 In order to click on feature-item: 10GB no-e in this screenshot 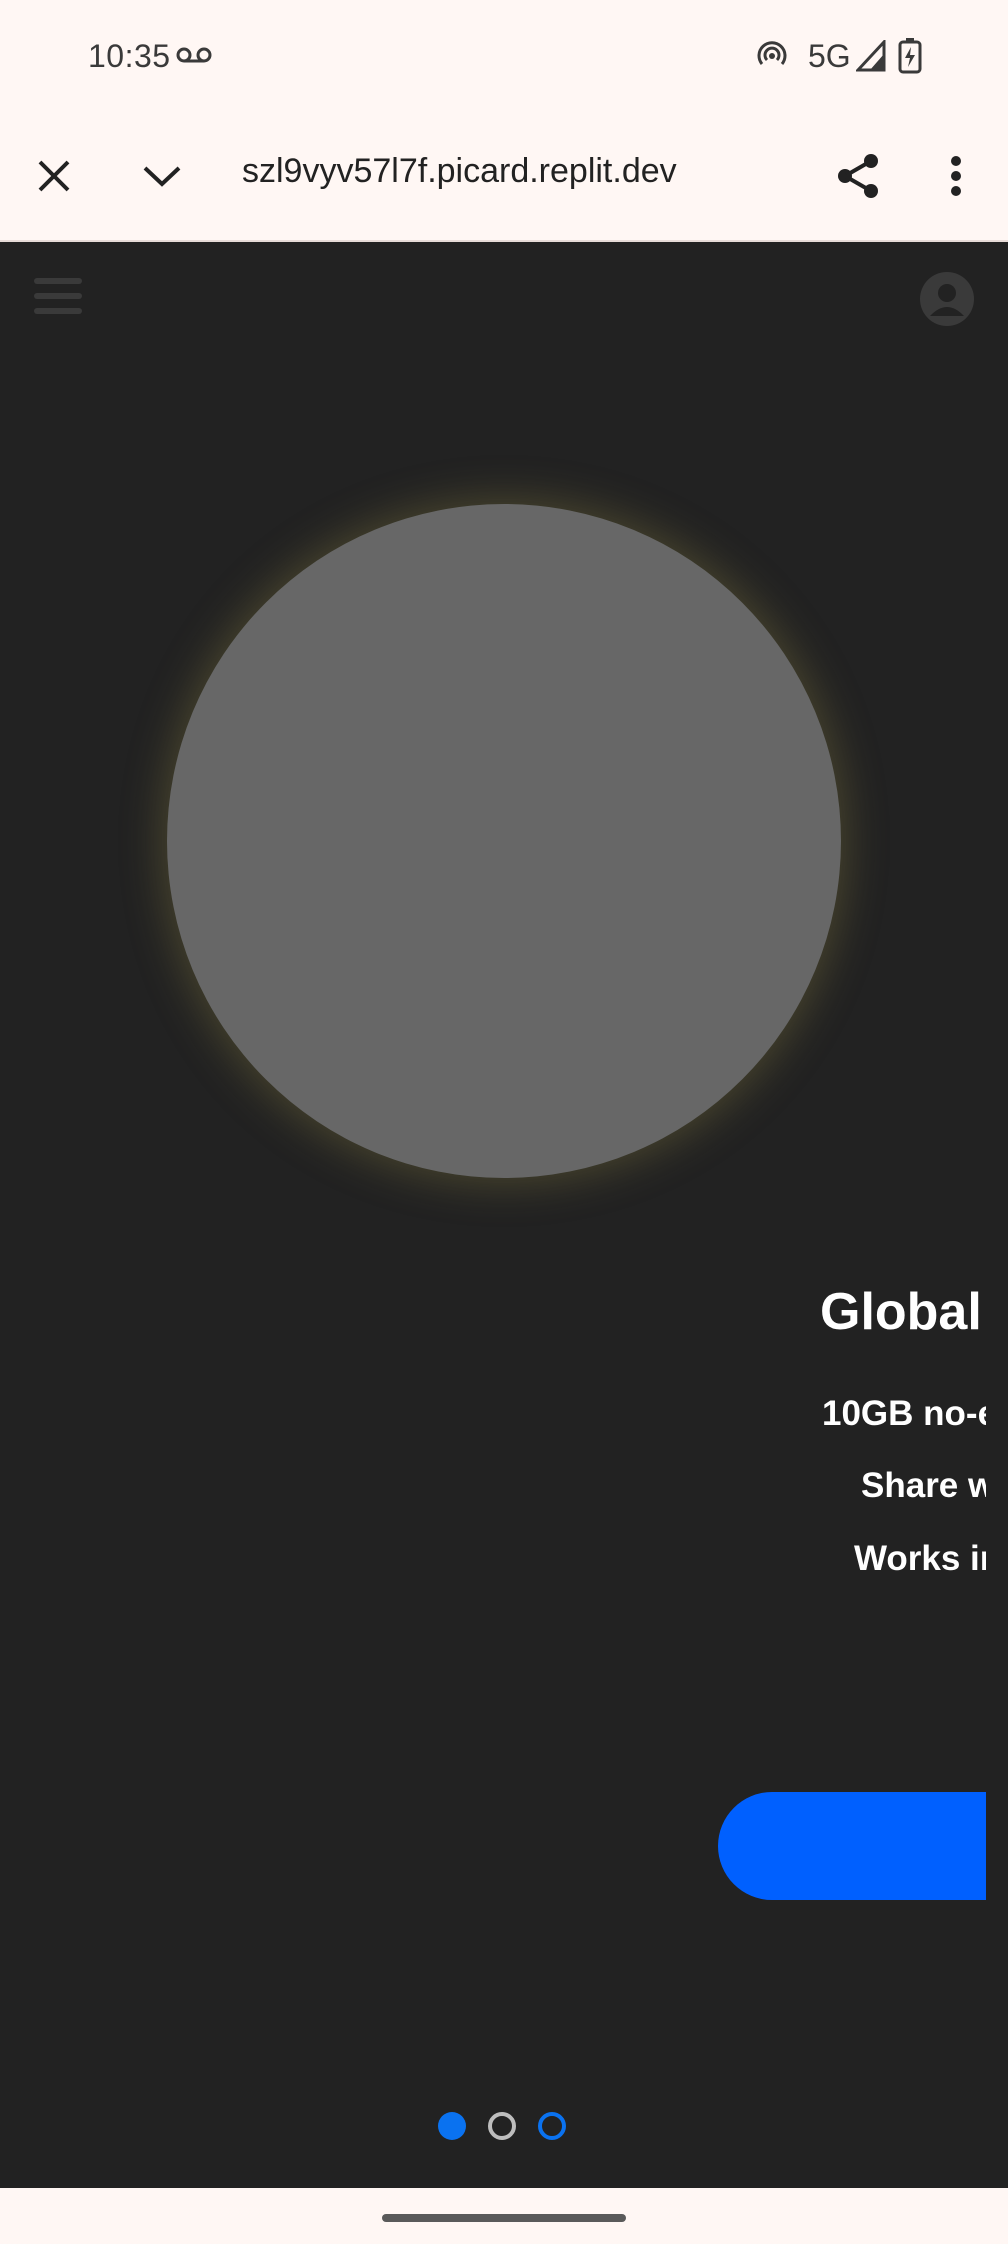, I will do `click(910, 1413)`.